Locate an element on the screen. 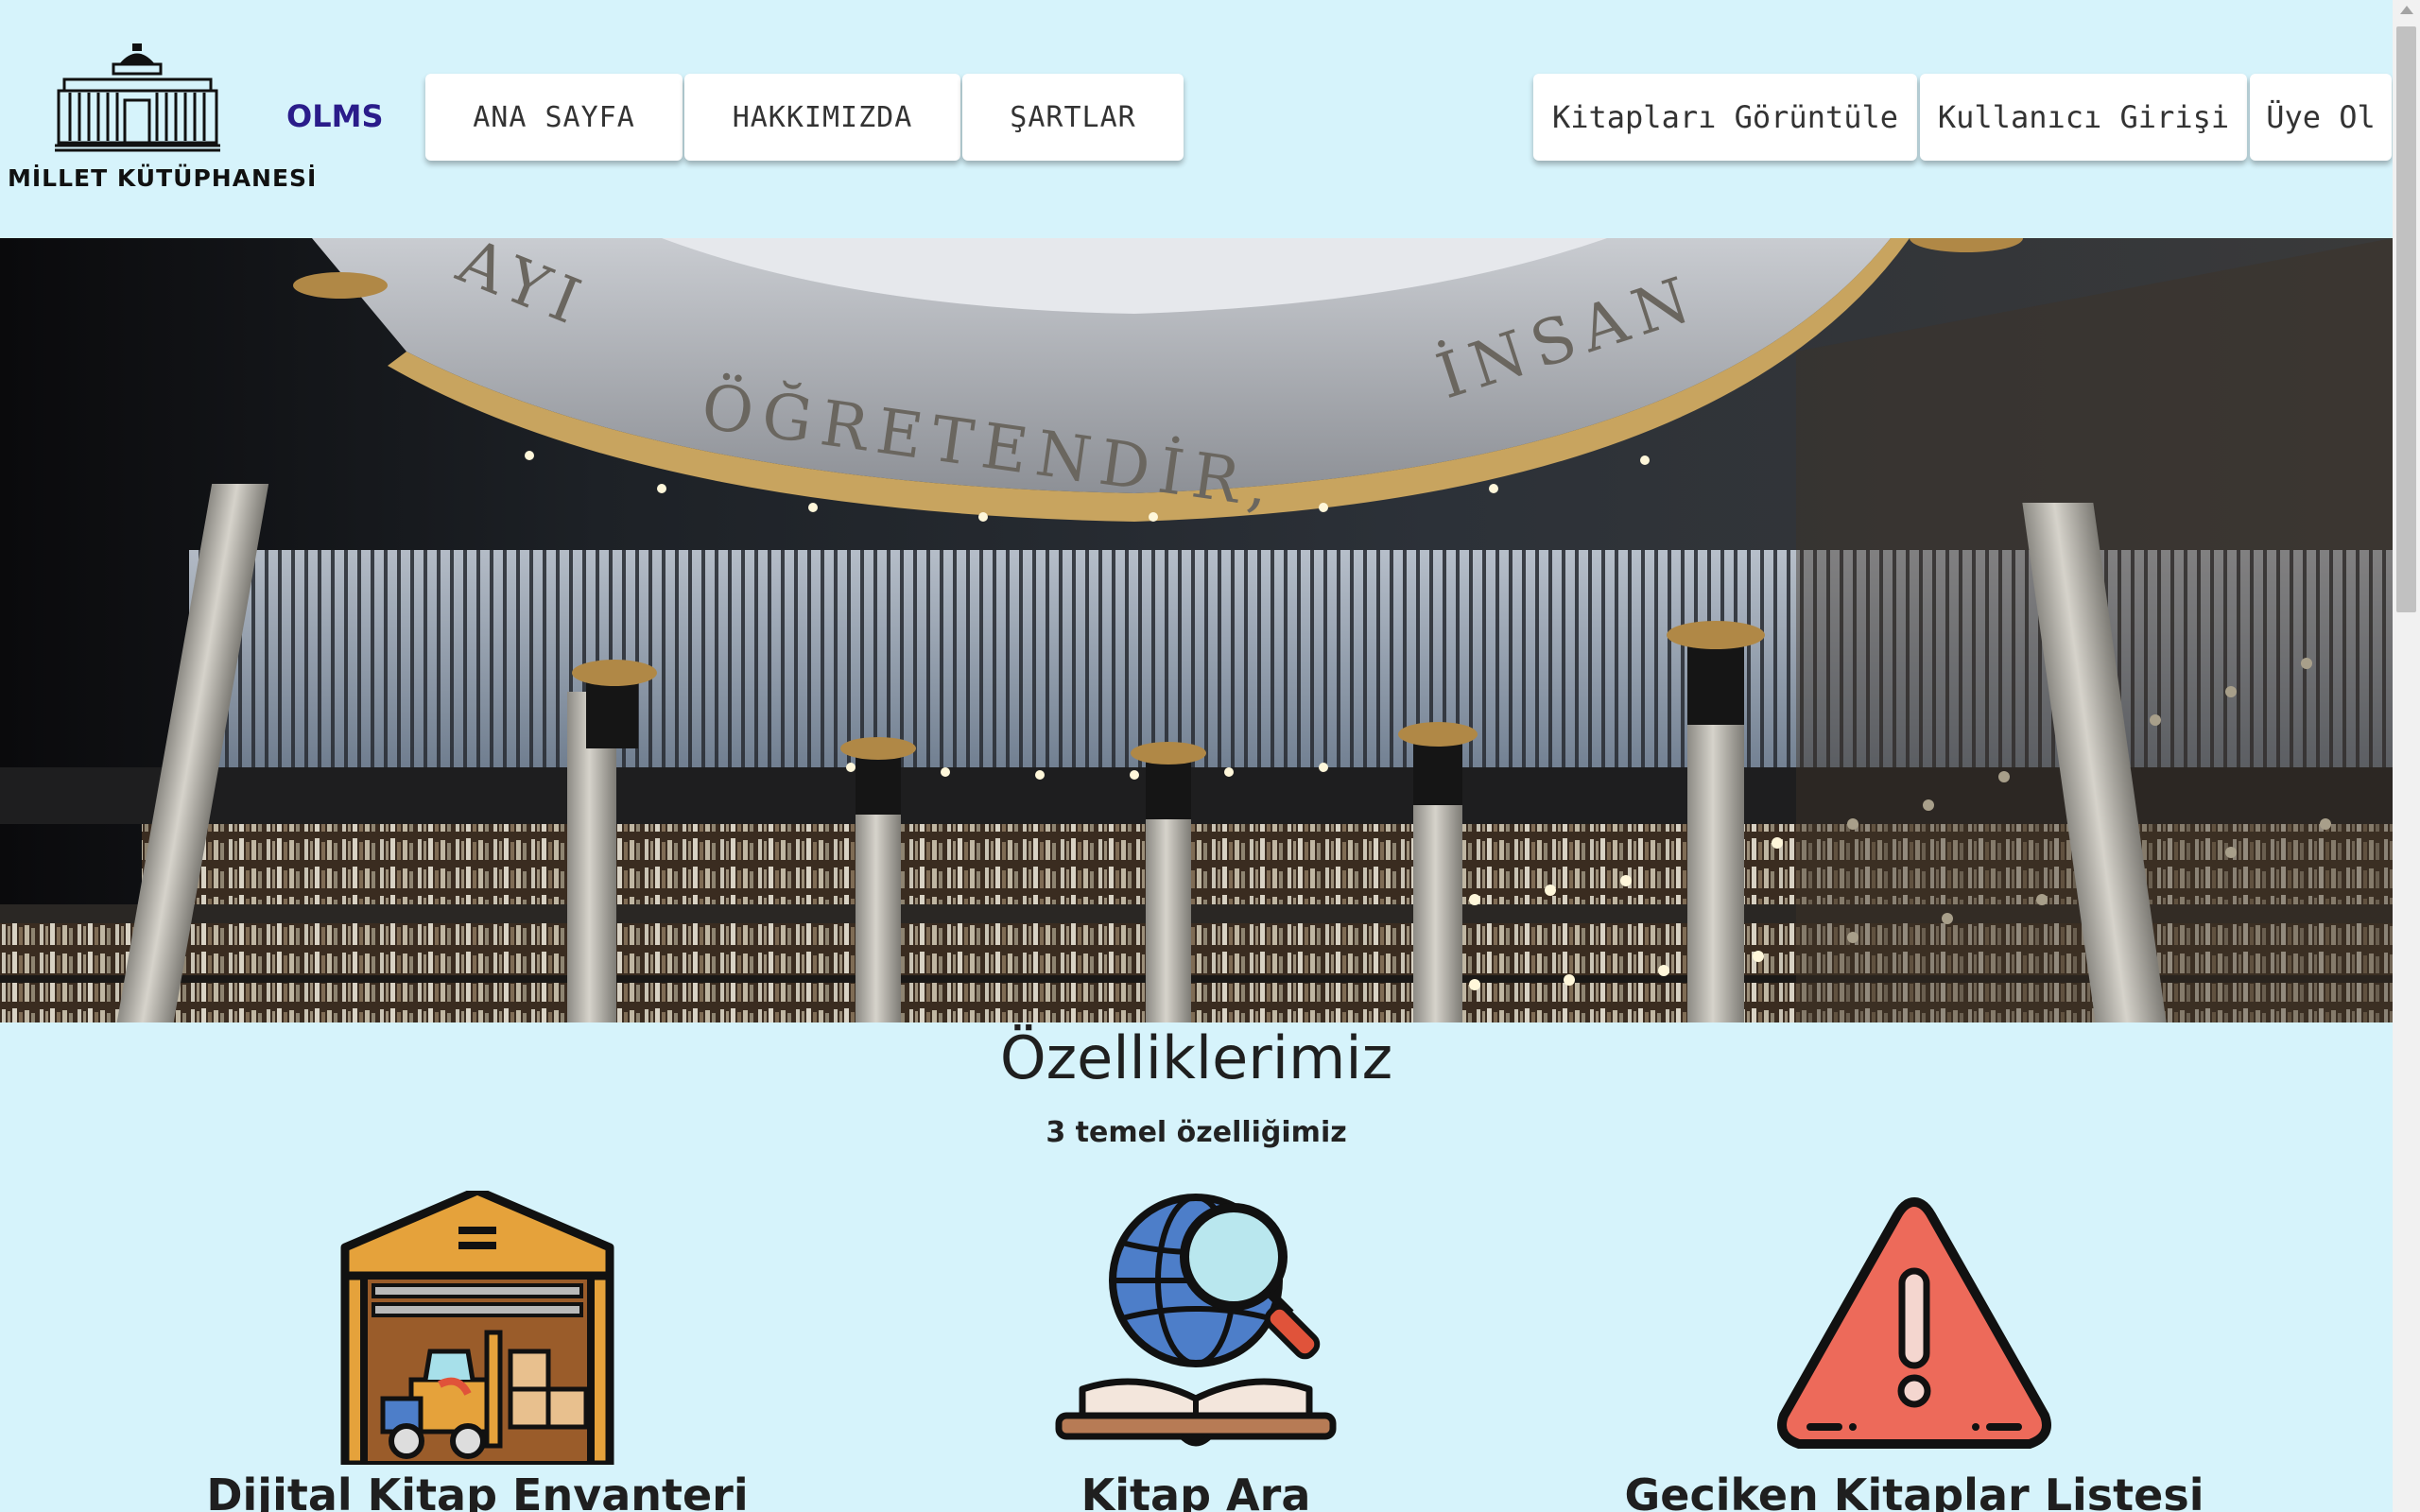 Image resolution: width=2420 pixels, height=1512 pixels. nav-home-button: ANA SAYFA is located at coordinates (554, 117).